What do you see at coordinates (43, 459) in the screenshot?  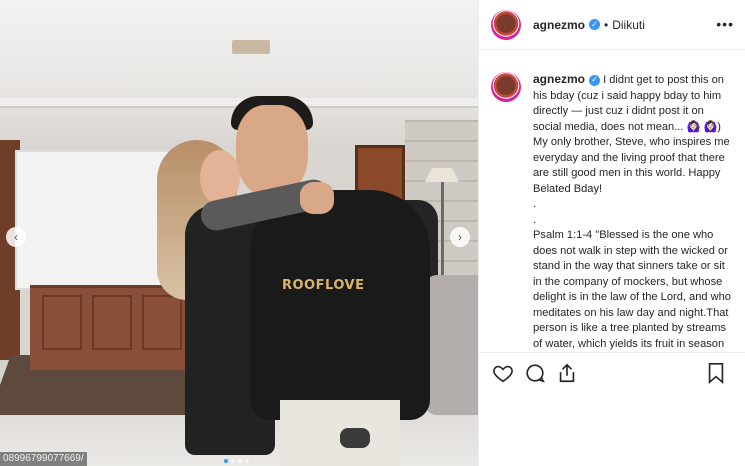 I see `photo-watermark: 08996799077669/` at bounding box center [43, 459].